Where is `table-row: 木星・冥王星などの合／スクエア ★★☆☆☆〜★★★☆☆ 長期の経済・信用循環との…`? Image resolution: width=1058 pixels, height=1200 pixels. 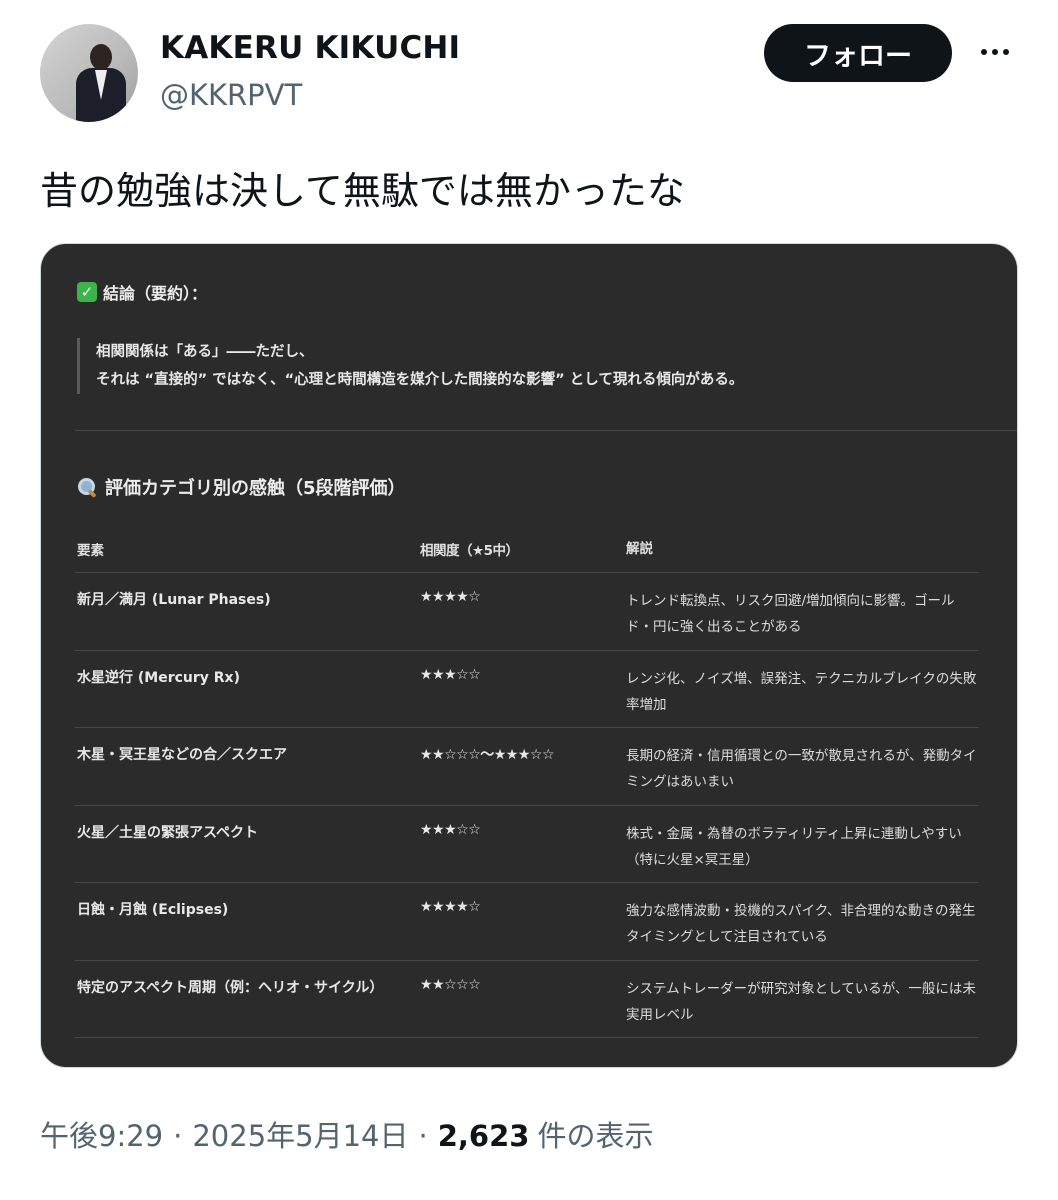
table-row: 木星・冥王星などの合／スクエア ★★☆☆☆〜★★★☆☆ 長期の経済・信用循環との… is located at coordinates (527, 767).